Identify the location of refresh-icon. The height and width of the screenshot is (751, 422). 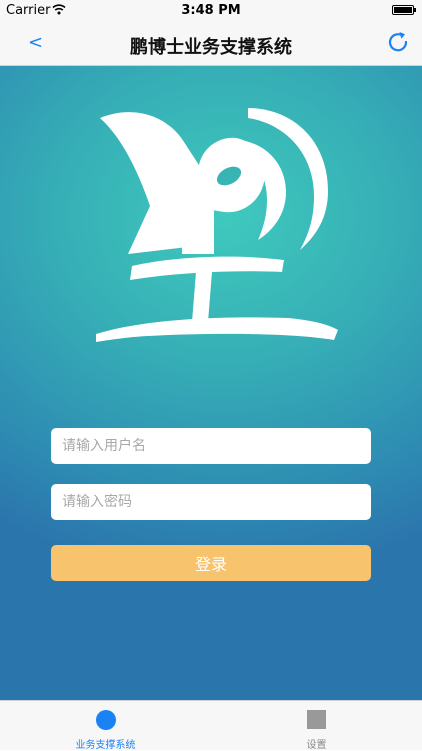
(398, 42).